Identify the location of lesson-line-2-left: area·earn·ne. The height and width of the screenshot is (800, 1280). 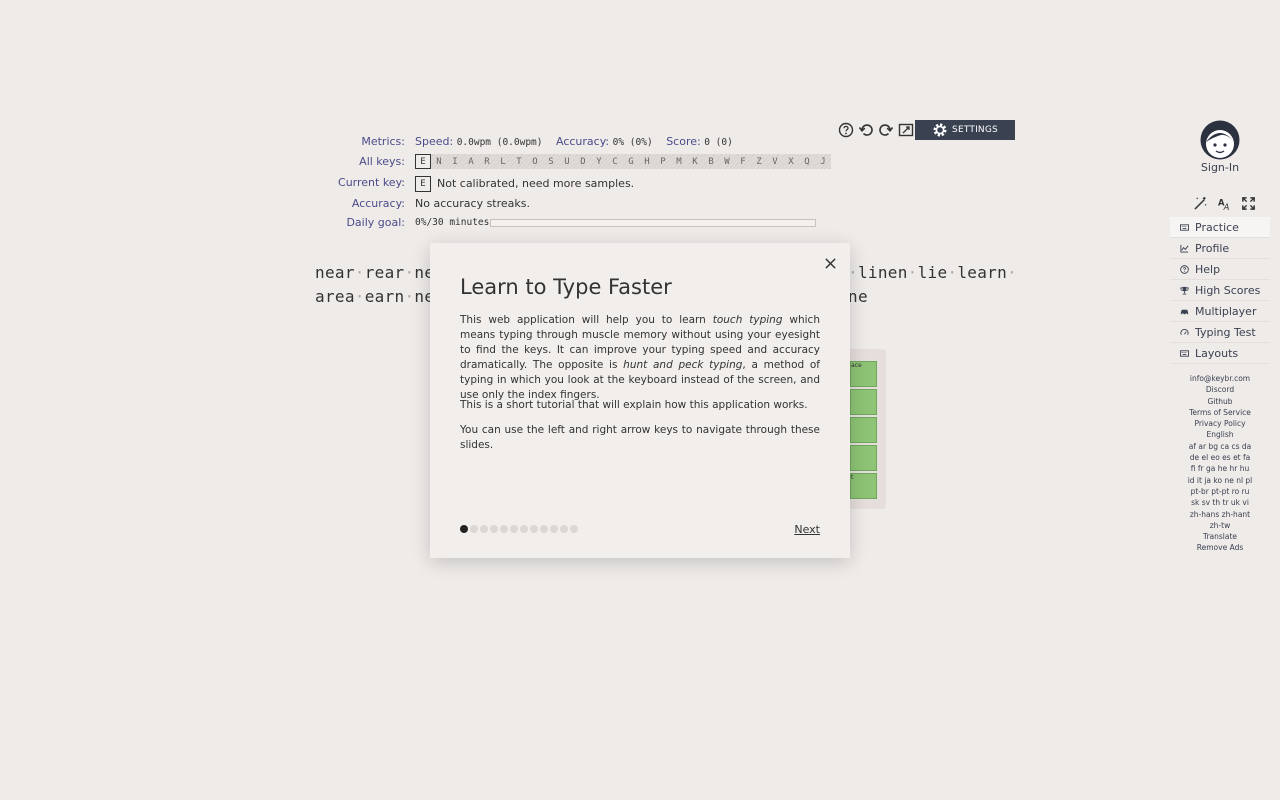
(374, 296).